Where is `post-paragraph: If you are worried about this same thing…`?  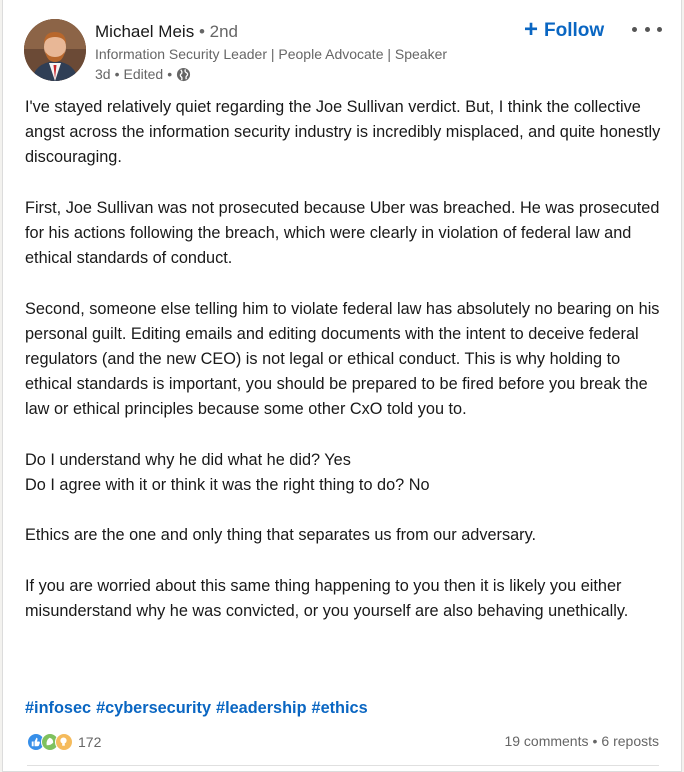 post-paragraph: If you are worried about this same thing… is located at coordinates (327, 598).